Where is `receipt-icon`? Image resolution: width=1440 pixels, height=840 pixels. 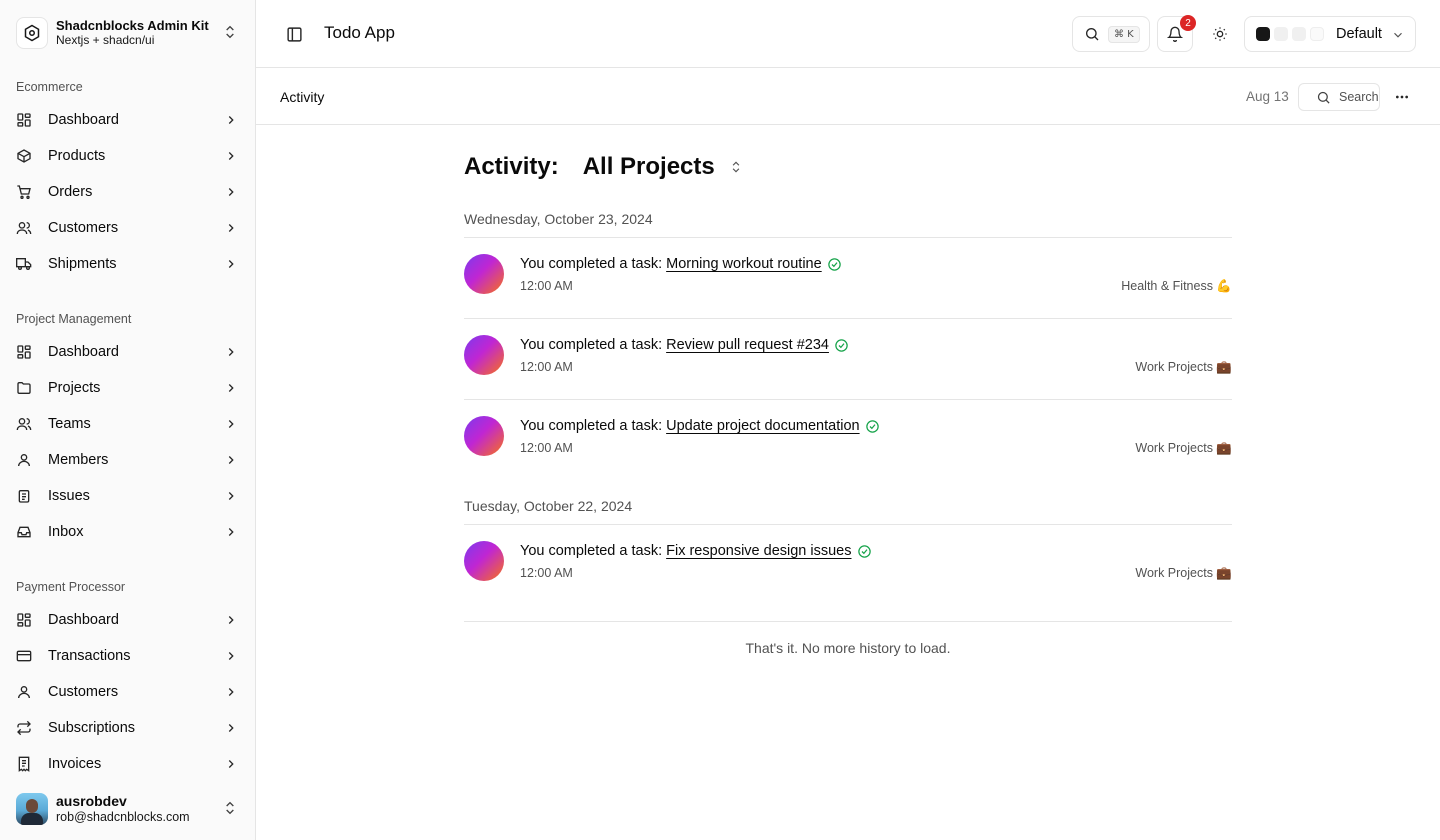
receipt-icon is located at coordinates (24, 764).